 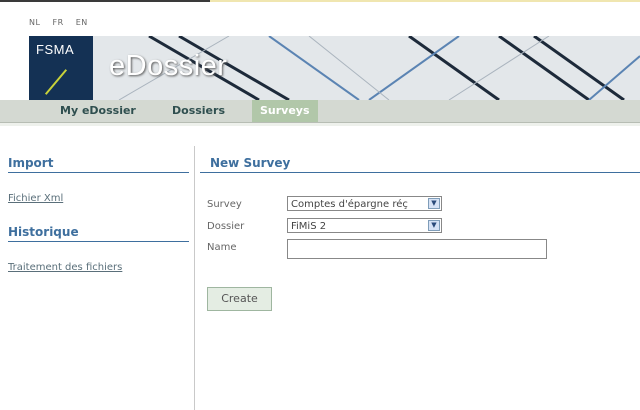 What do you see at coordinates (239, 299) in the screenshot?
I see `create-button: Create` at bounding box center [239, 299].